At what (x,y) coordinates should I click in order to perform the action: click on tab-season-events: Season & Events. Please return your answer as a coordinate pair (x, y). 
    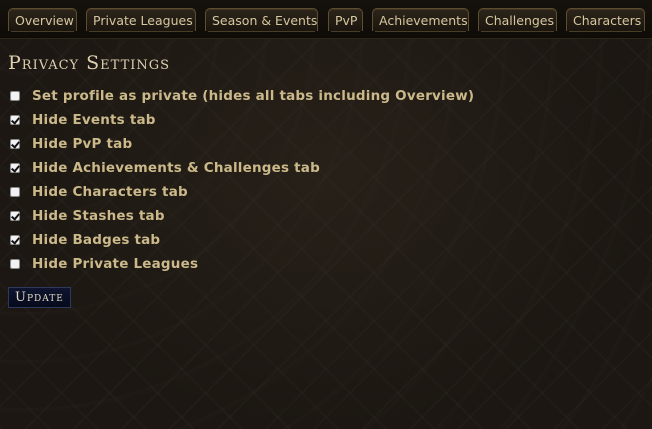
    Looking at the image, I should click on (261, 20).